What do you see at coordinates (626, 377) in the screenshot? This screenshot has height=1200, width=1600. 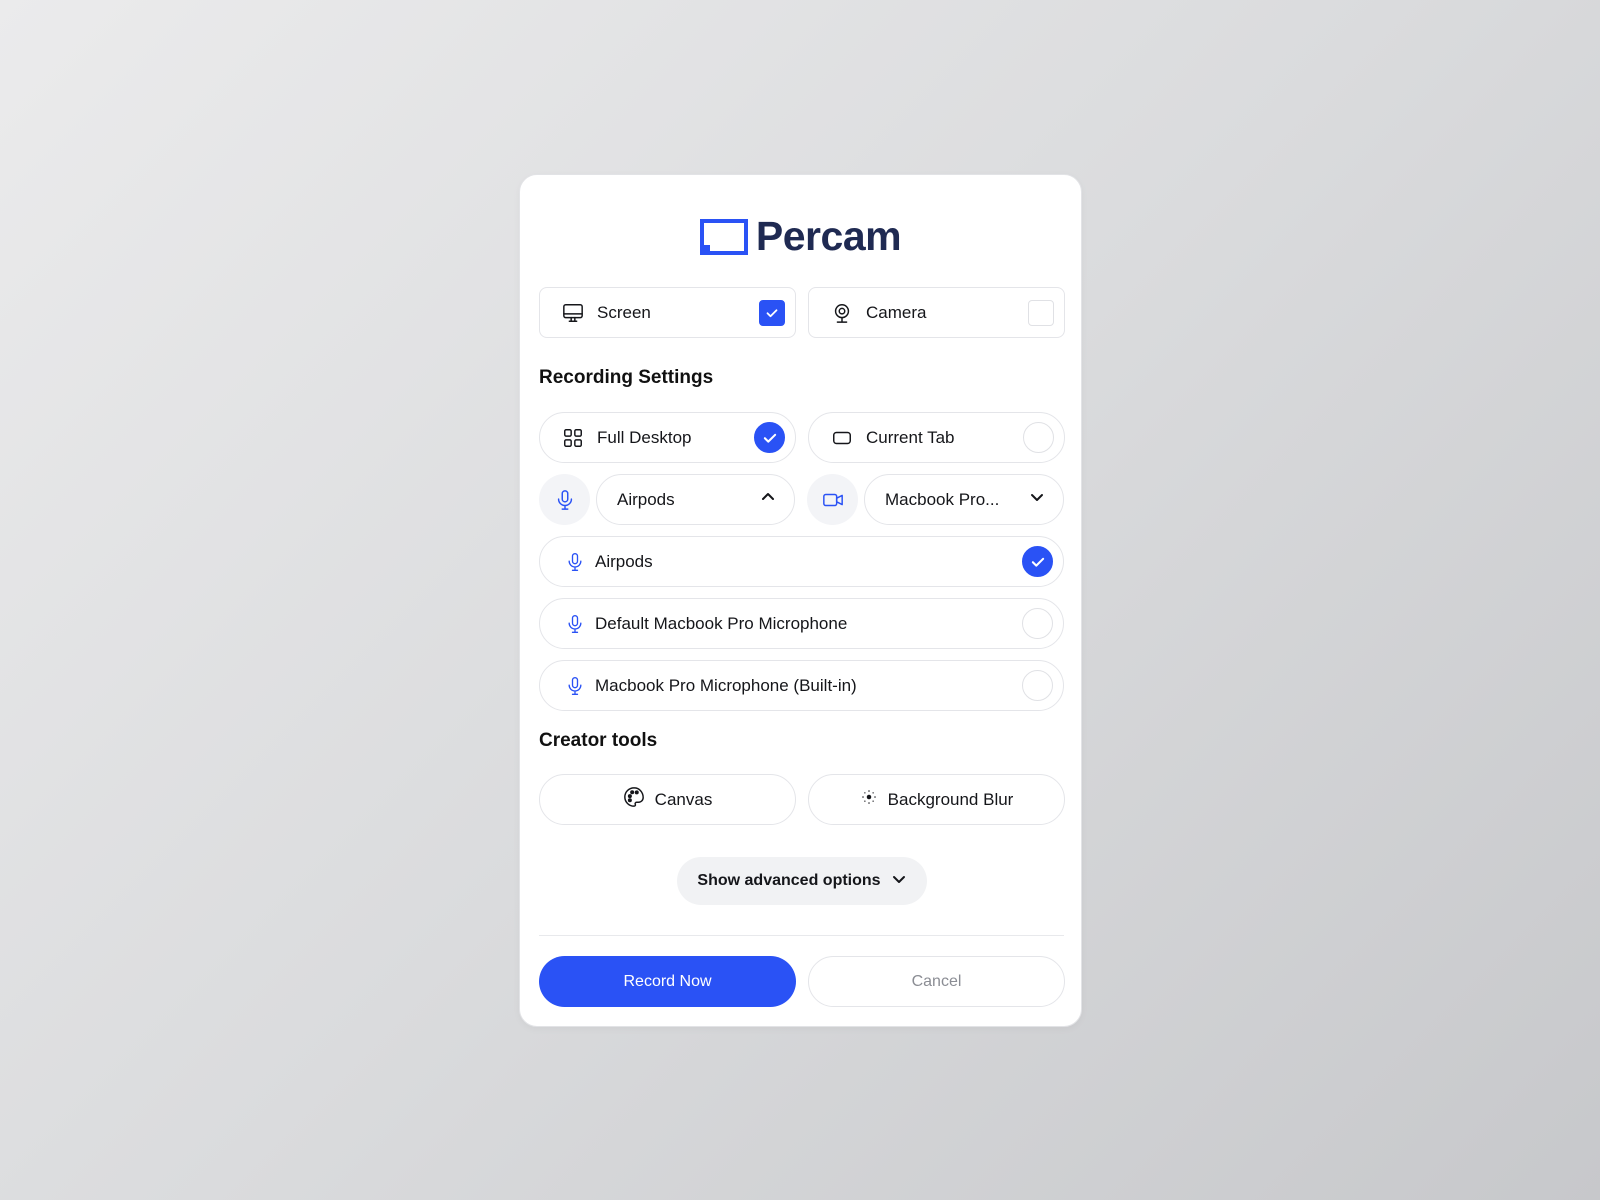 I see `recording-settings-title: Recording Settings` at bounding box center [626, 377].